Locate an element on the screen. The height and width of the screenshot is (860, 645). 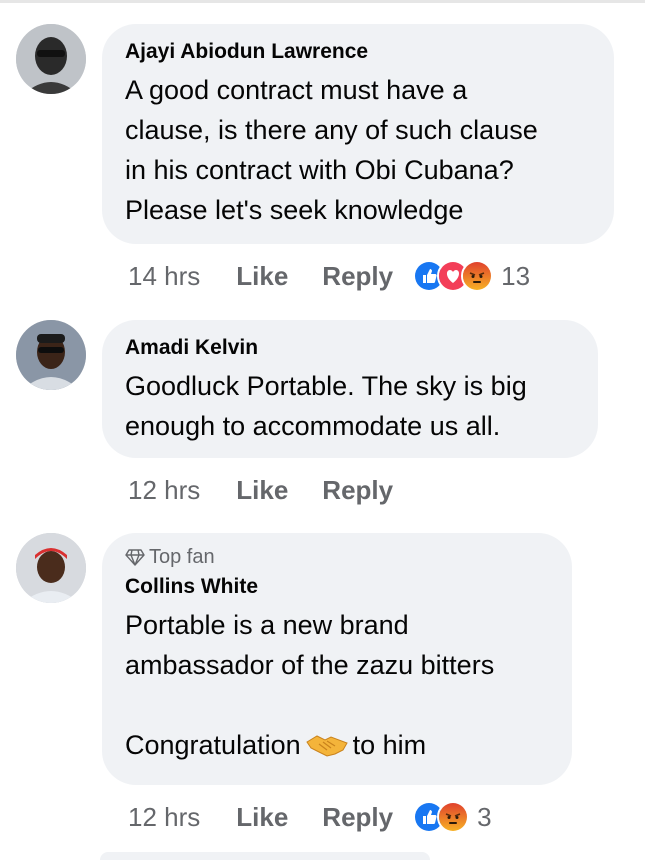
top-divider is located at coordinates (322, 1).